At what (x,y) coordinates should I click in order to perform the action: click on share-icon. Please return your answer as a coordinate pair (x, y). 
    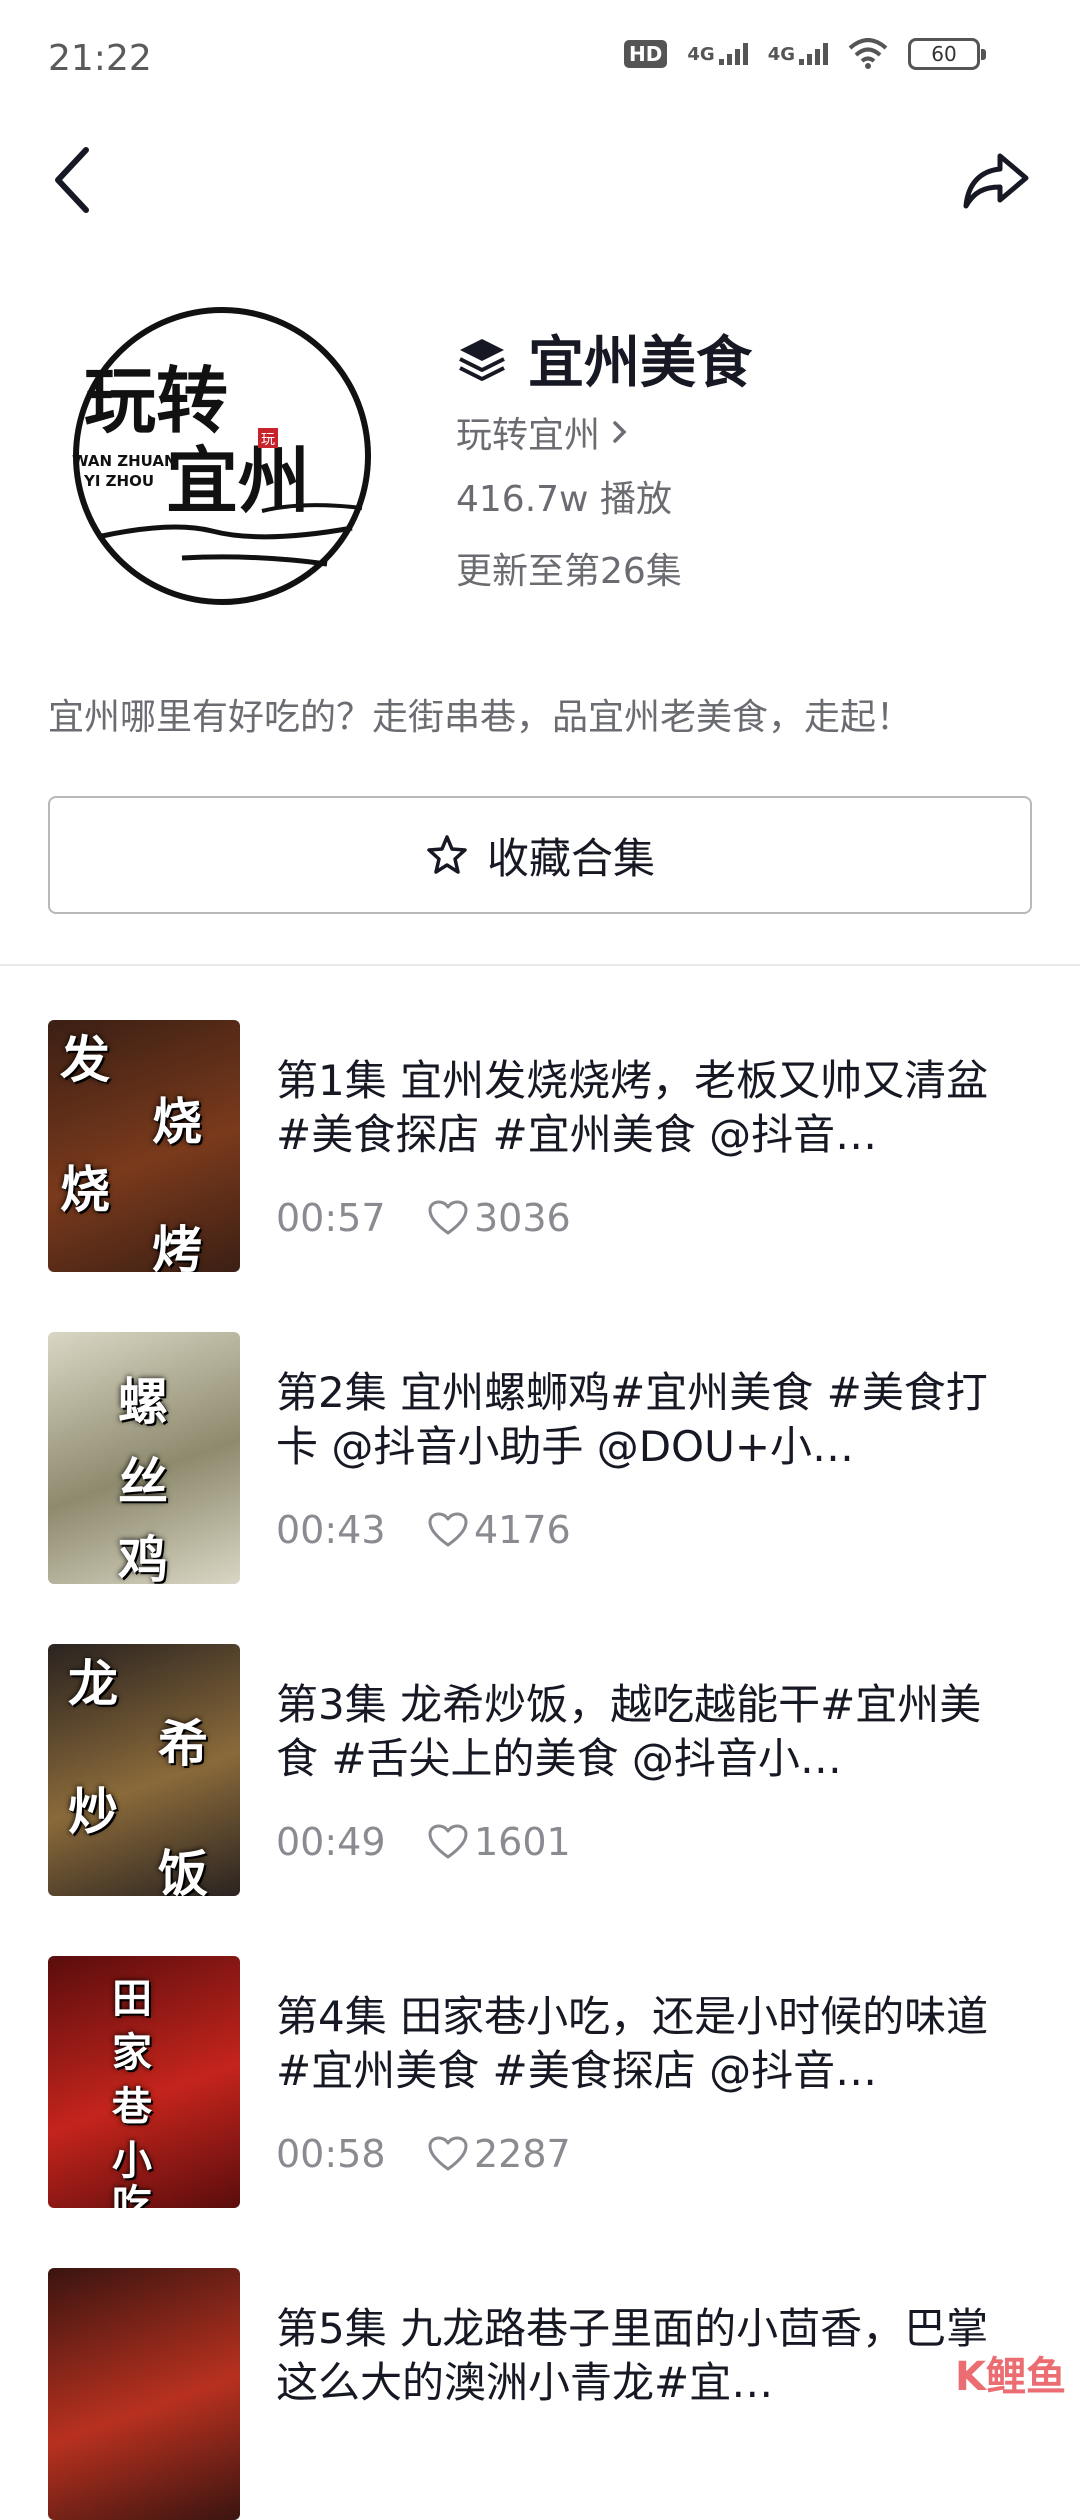
    Looking at the image, I should click on (996, 180).